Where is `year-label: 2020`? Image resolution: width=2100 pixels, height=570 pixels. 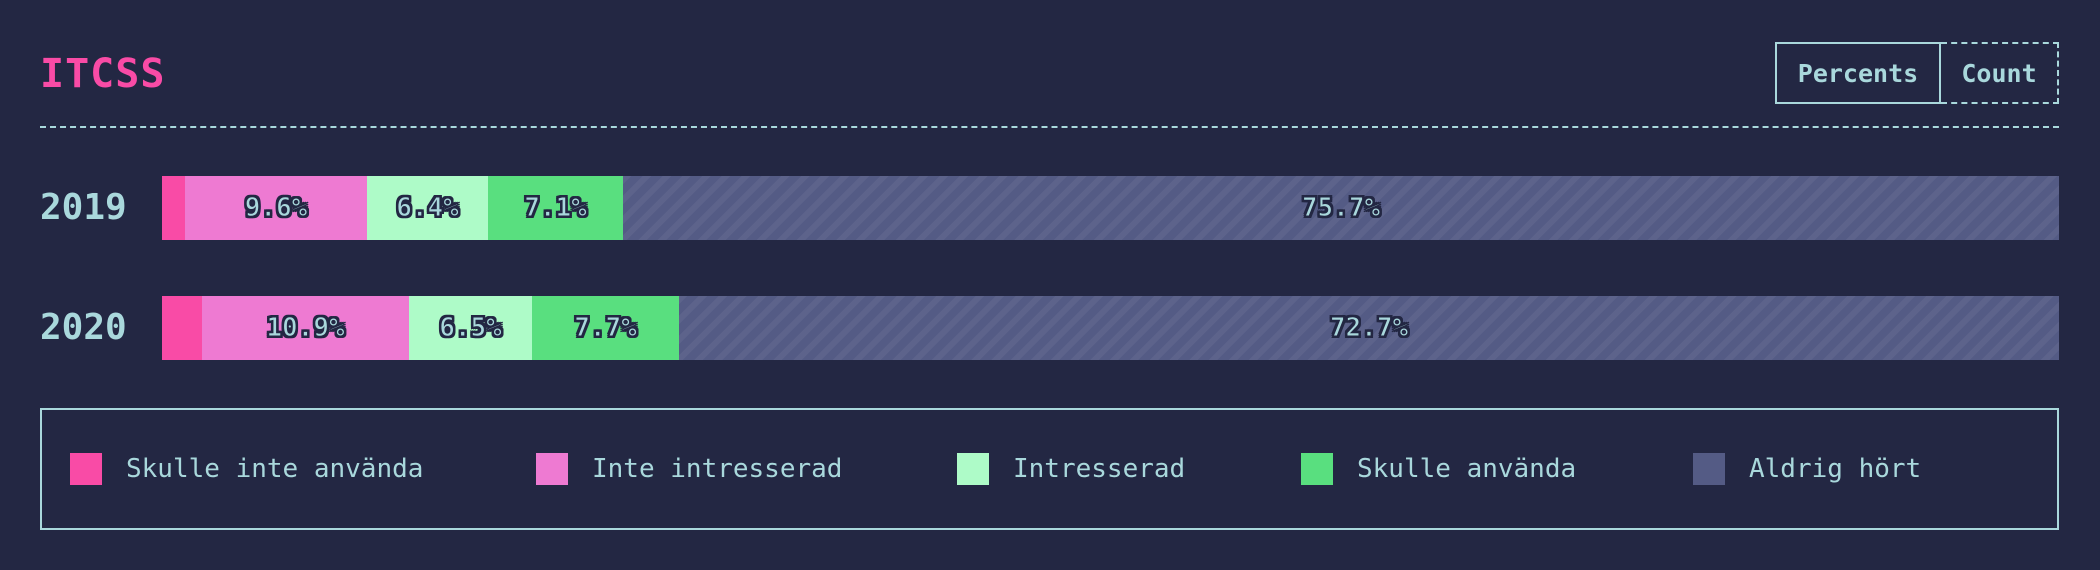 year-label: 2020 is located at coordinates (83, 327).